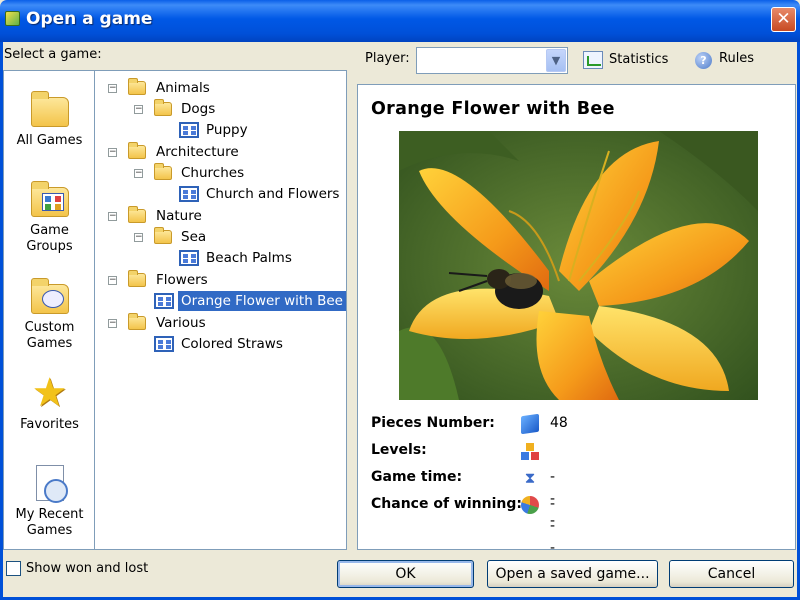 The width and height of the screenshot is (800, 600). What do you see at coordinates (183, 88) in the screenshot?
I see `tree-item-animals: Animals` at bounding box center [183, 88].